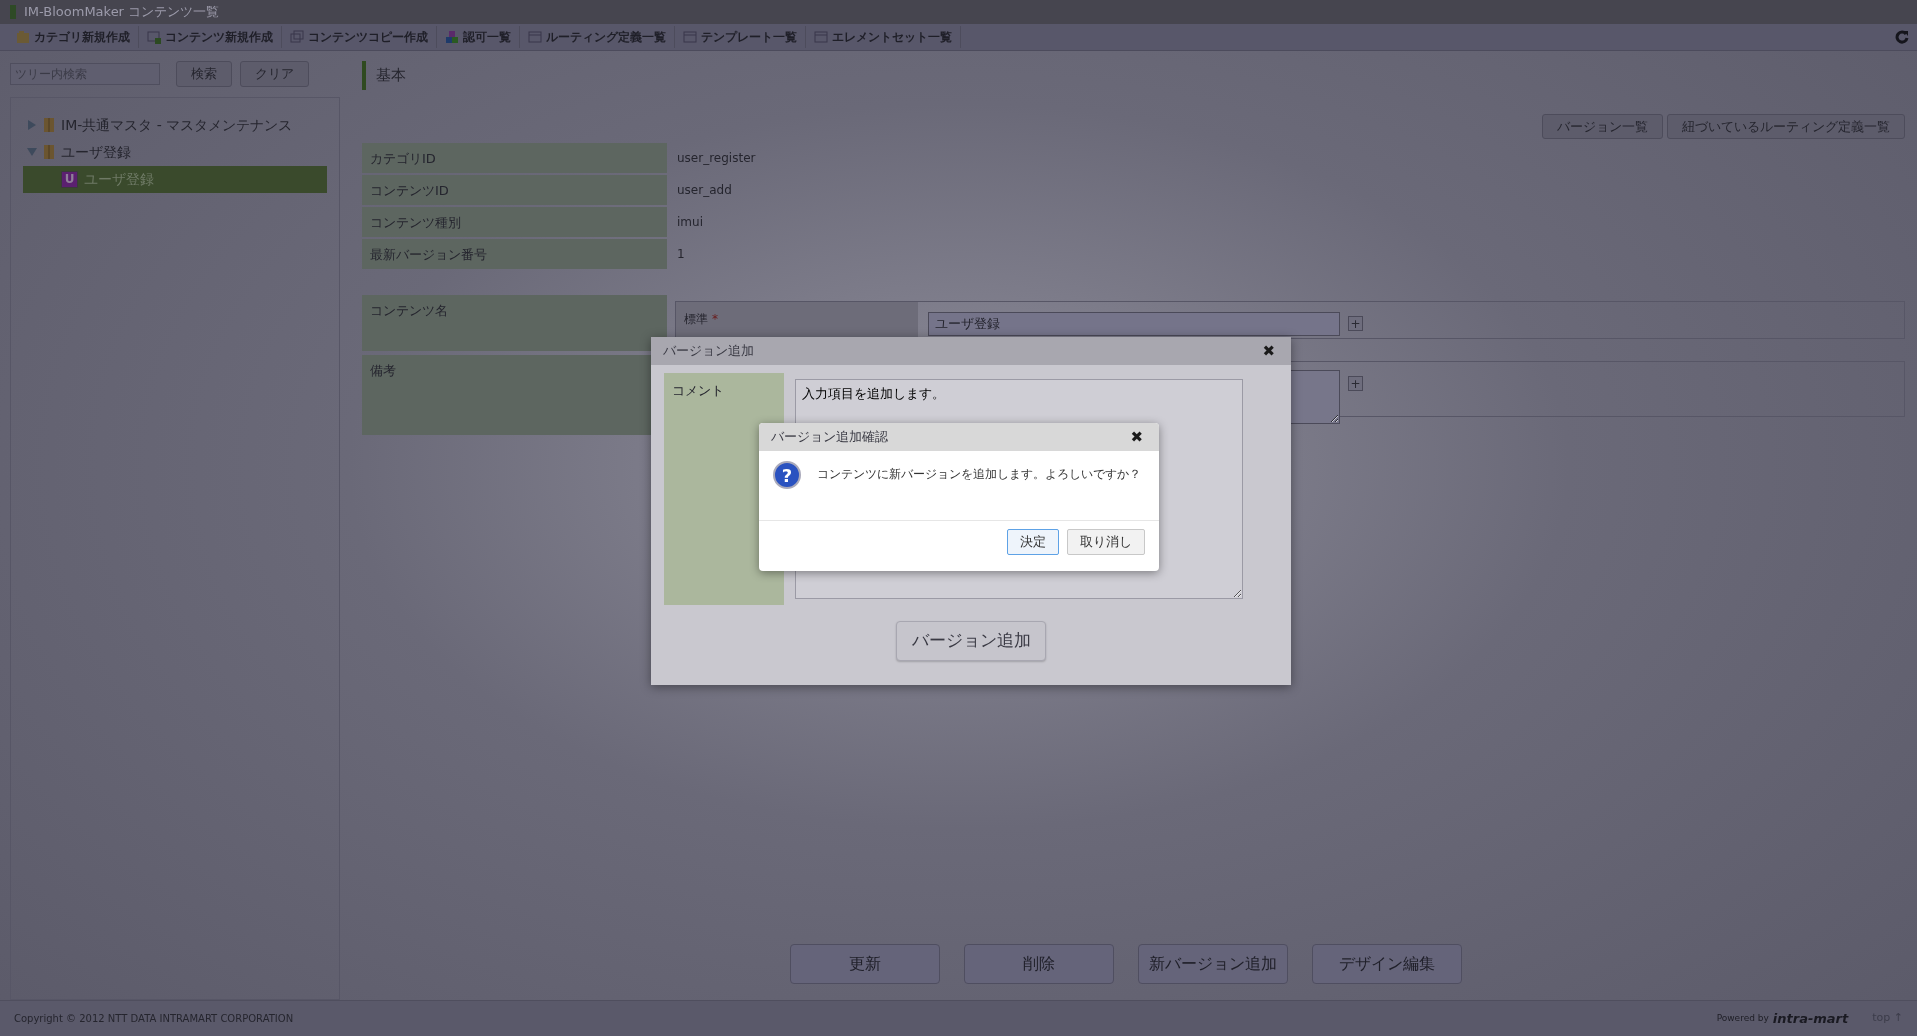  What do you see at coordinates (979, 474) in the screenshot?
I see `dialog-message: コンテンツに新バージョンを追加します。よろしいですか？` at bounding box center [979, 474].